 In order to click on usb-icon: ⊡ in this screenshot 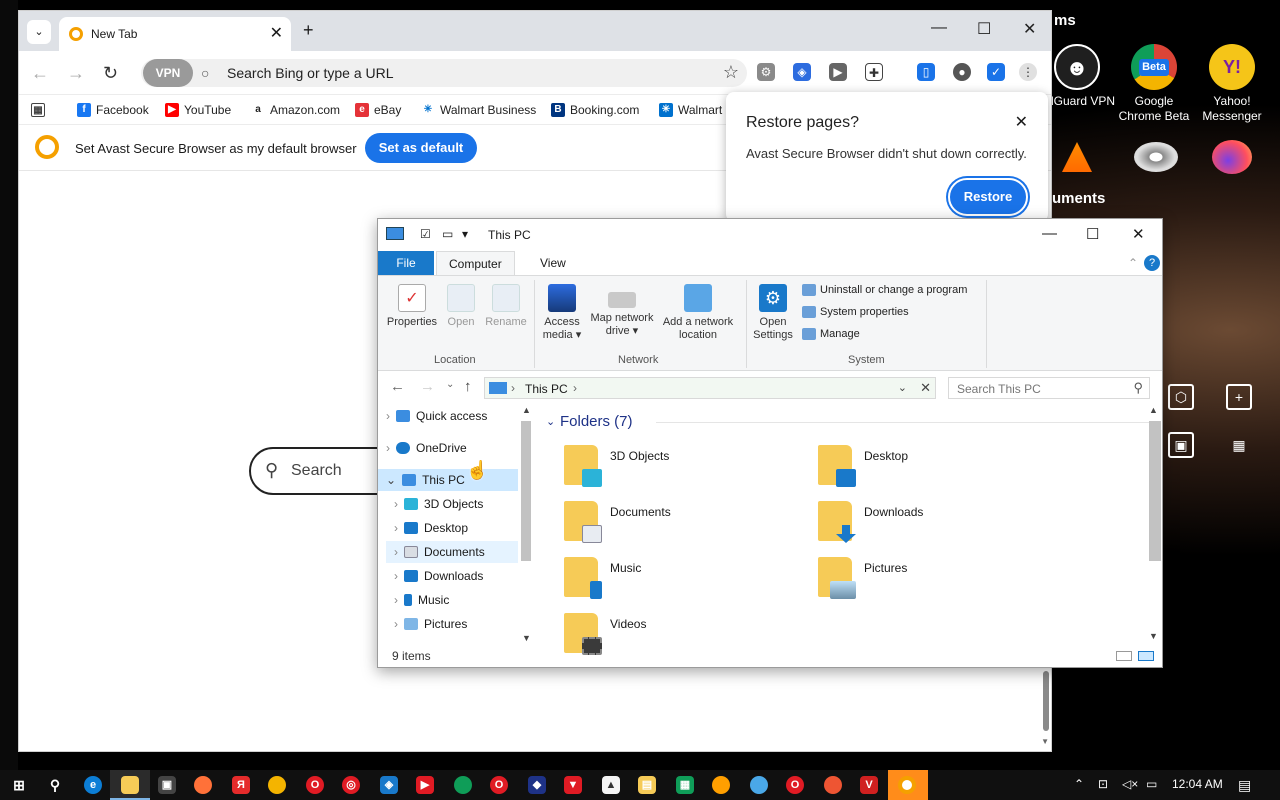, I will do `click(1103, 784)`.